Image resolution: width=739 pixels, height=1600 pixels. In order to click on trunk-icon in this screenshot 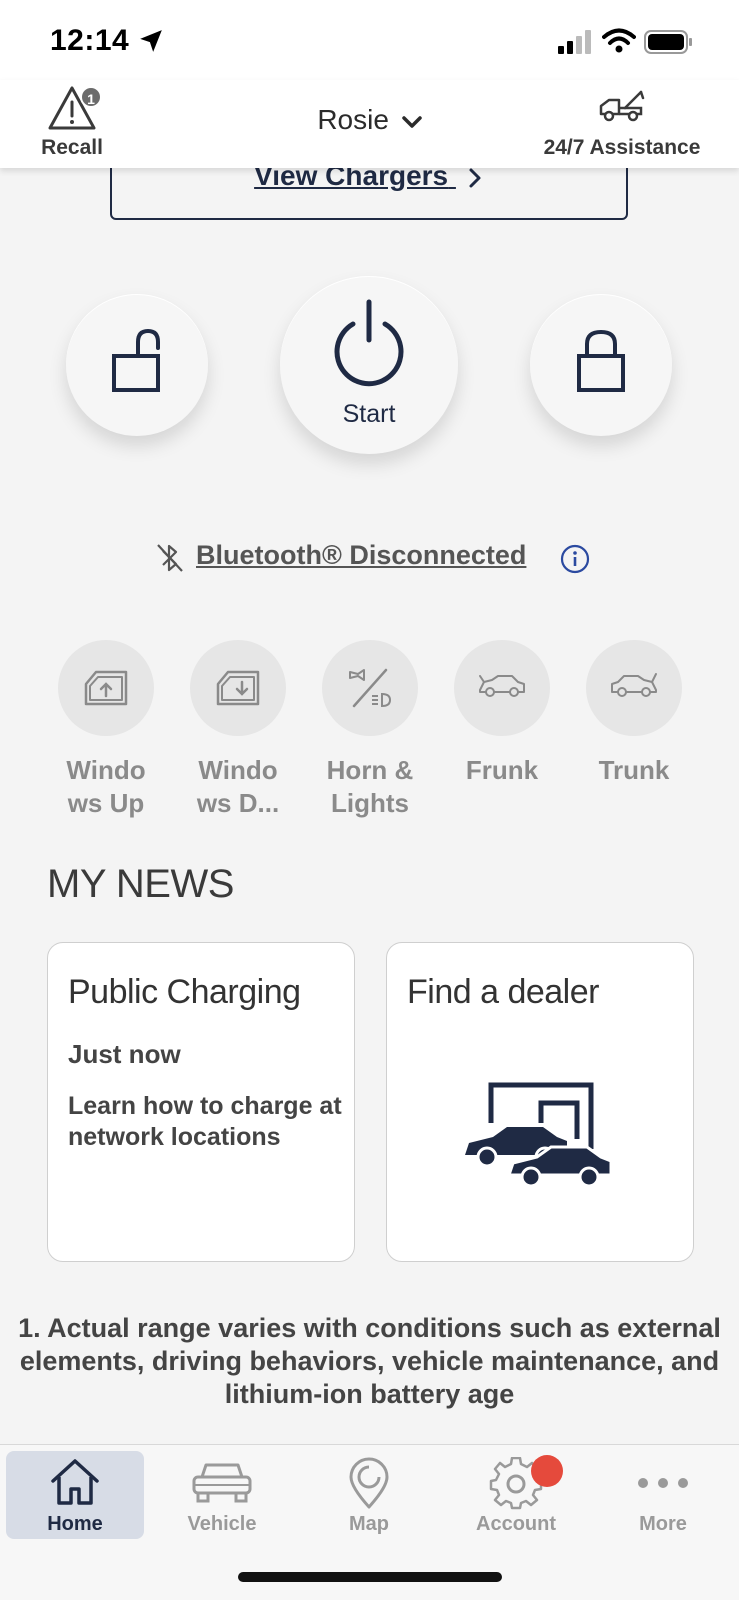, I will do `click(634, 685)`.